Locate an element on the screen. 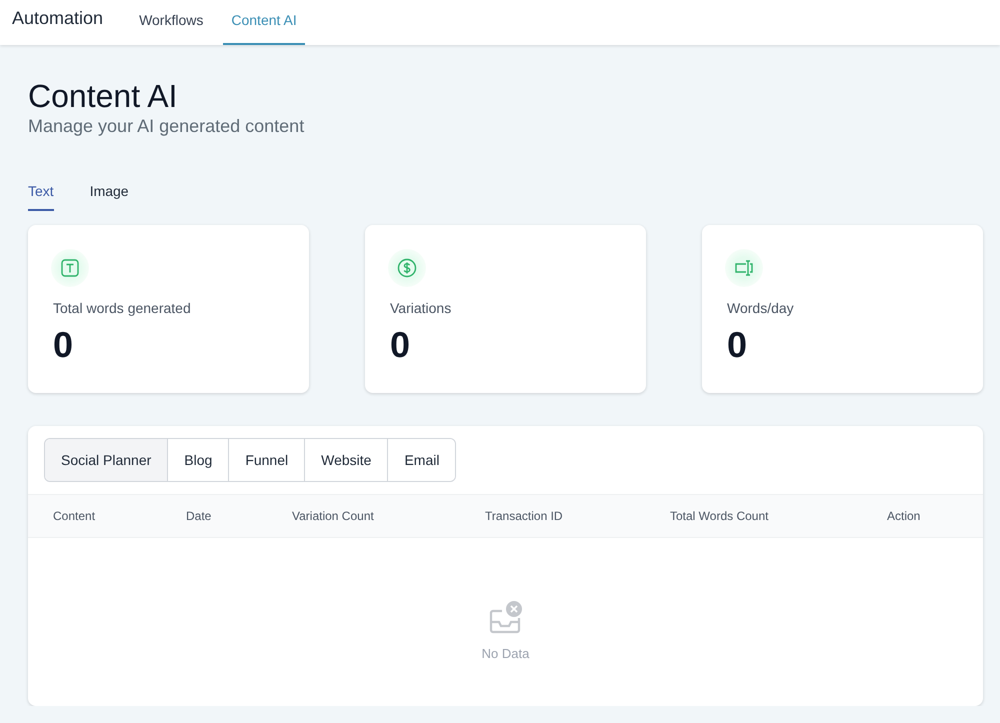 This screenshot has height=723, width=1000. segment-button: Social Planner is located at coordinates (106, 460).